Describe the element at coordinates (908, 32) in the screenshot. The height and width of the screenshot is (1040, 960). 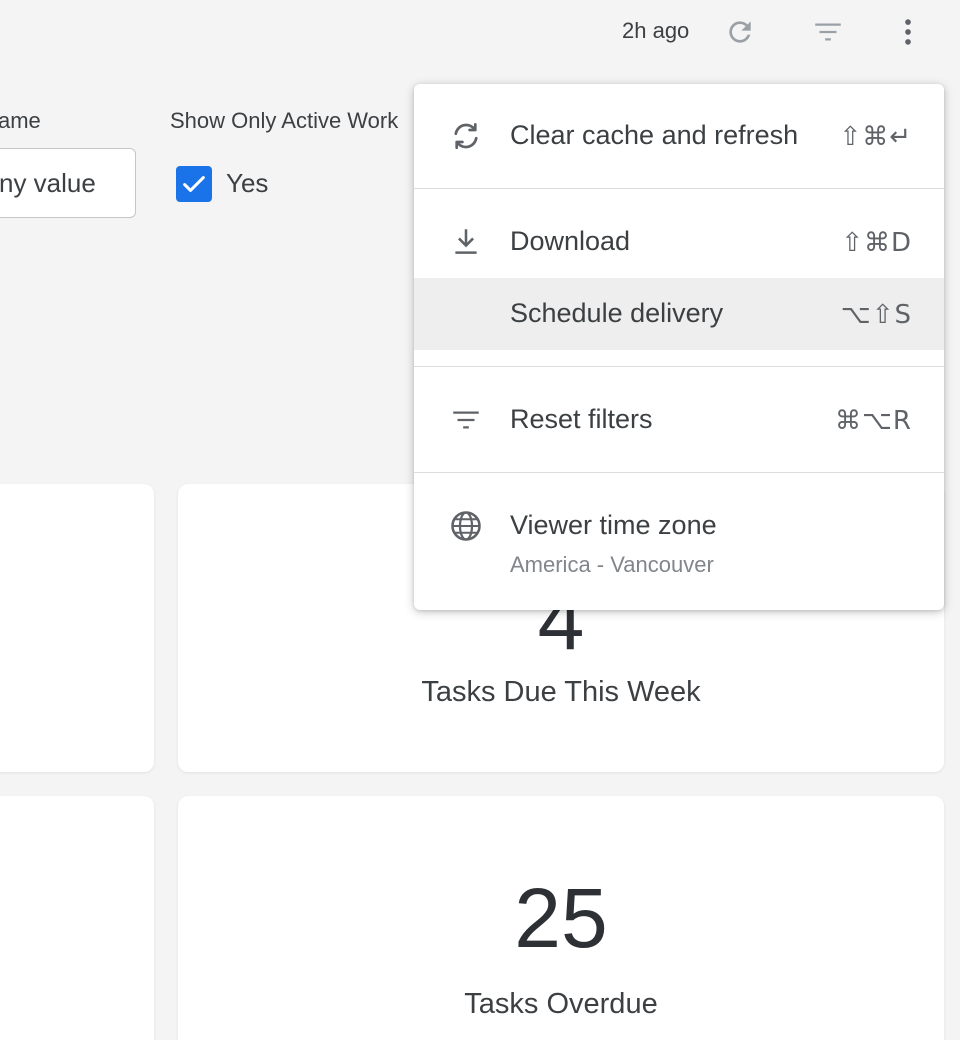
I see `more-vert-icon` at that location.